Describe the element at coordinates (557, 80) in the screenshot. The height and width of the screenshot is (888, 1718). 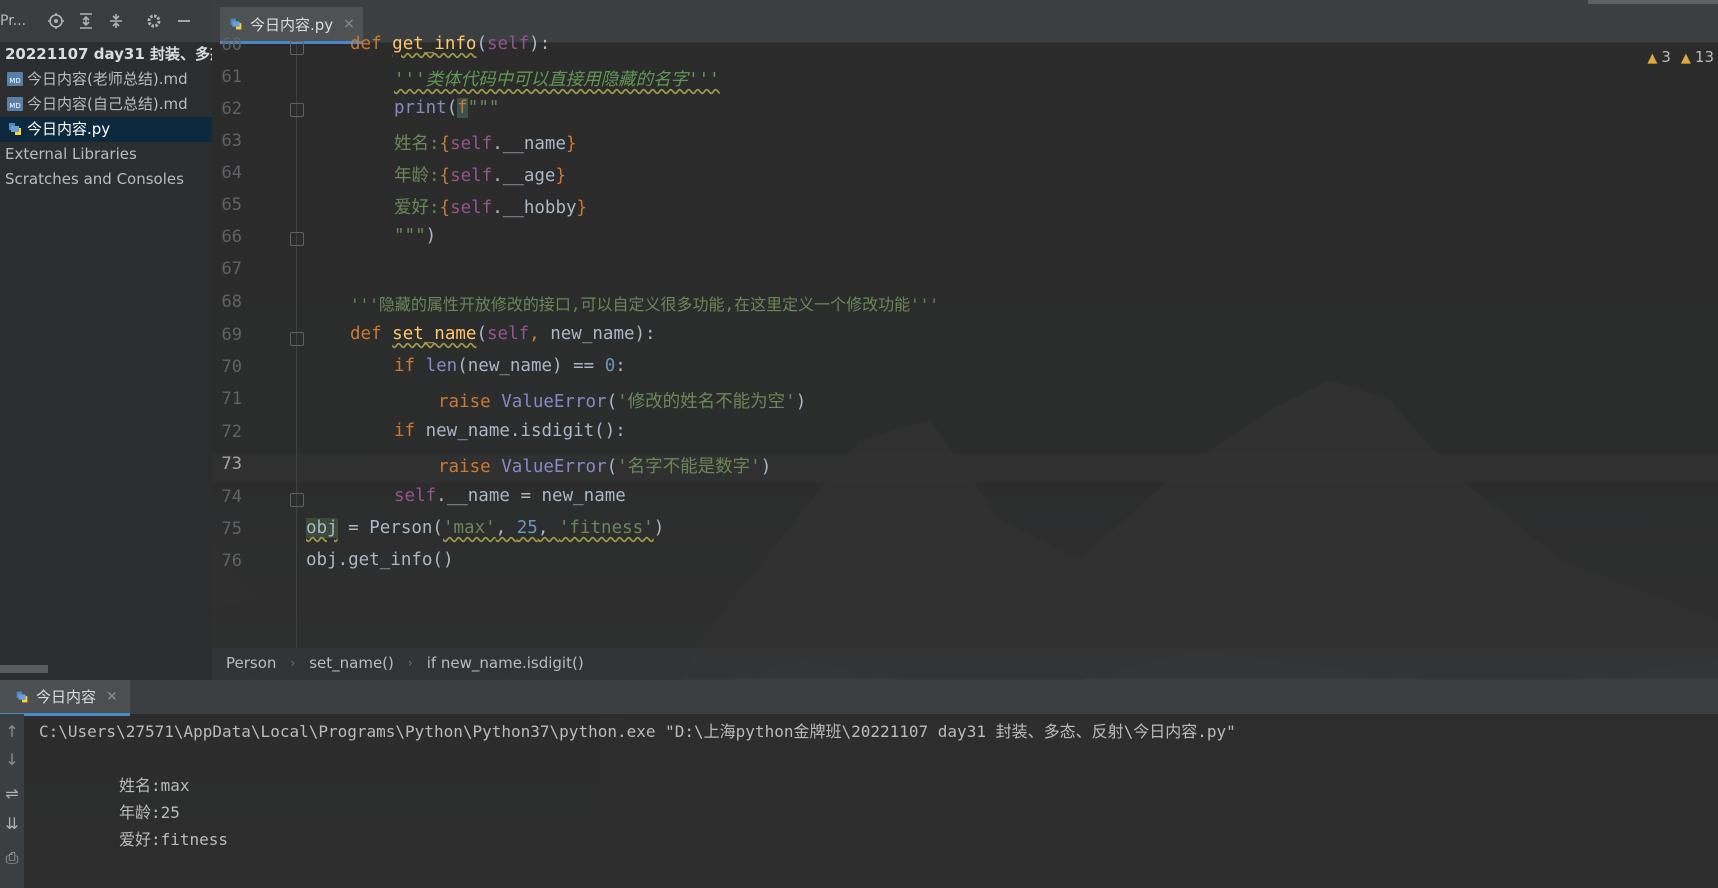
I see `code-line-61: '''类体代码中可以直接用隐藏的名字'''` at that location.